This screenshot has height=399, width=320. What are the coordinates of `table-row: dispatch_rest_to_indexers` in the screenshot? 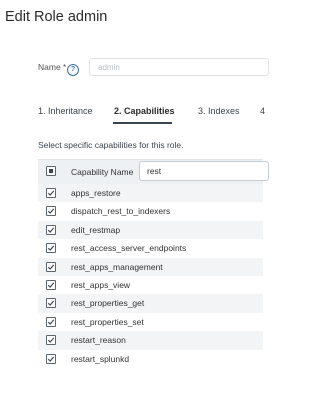 It's located at (150, 211).